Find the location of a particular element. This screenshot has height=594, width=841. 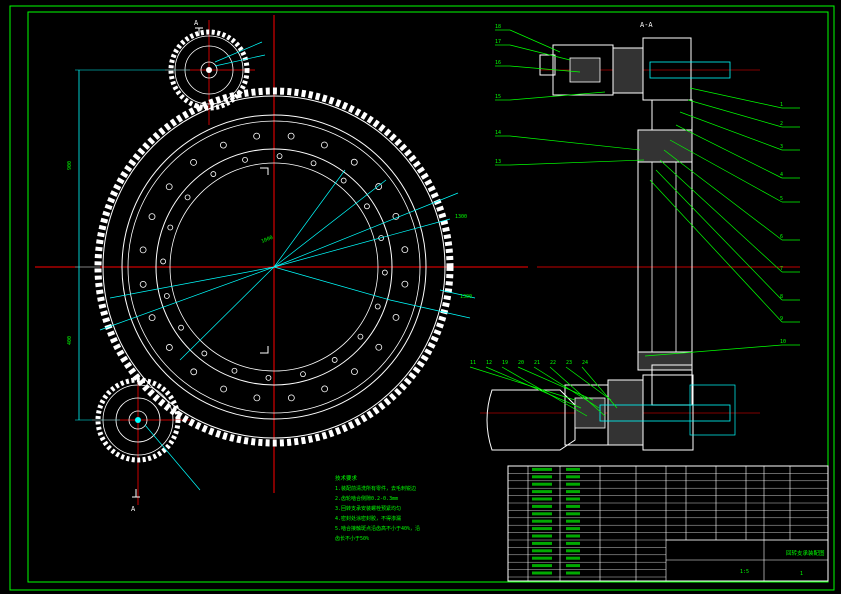

part-number-label: 24 is located at coordinates (585, 363).